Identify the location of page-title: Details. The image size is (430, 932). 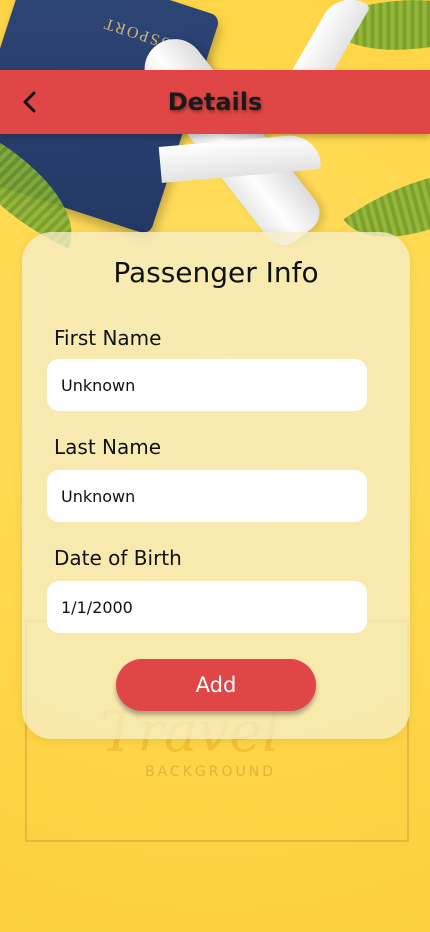
(215, 102).